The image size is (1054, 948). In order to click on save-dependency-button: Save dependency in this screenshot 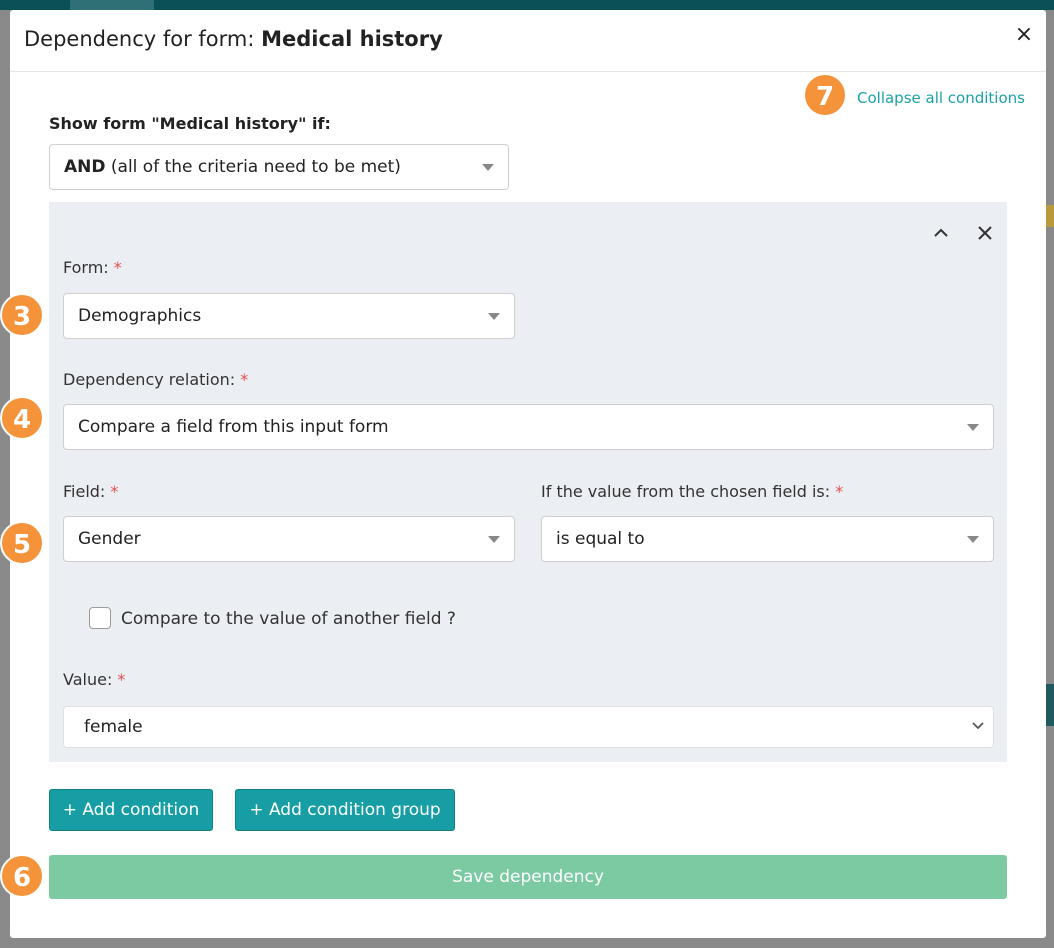, I will do `click(528, 877)`.